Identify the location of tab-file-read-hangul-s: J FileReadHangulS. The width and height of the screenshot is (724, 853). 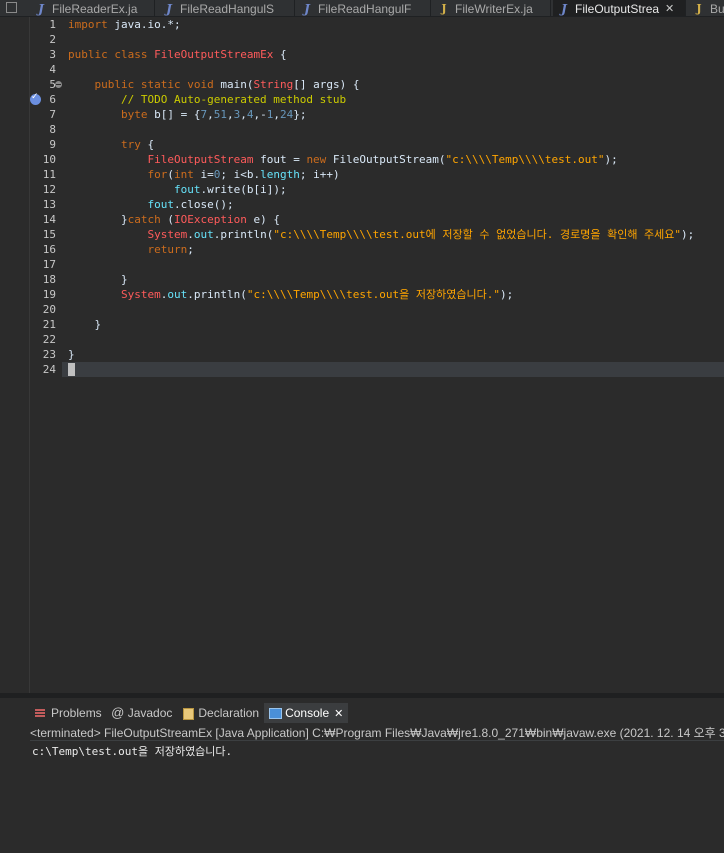
(226, 8).